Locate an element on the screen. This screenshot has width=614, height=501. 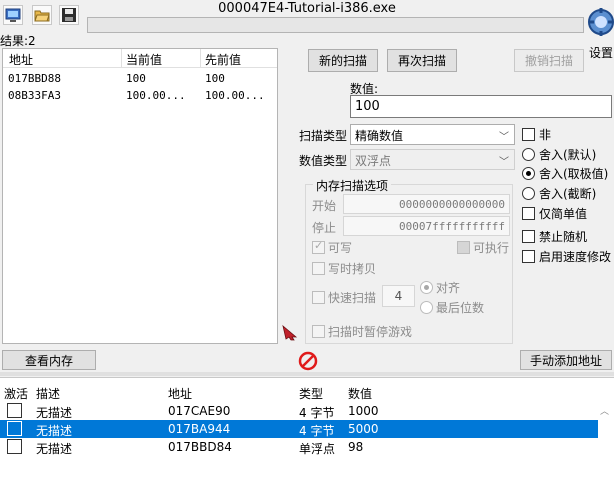
value-type-select: 双浮点 ﹀ is located at coordinates (432, 159).